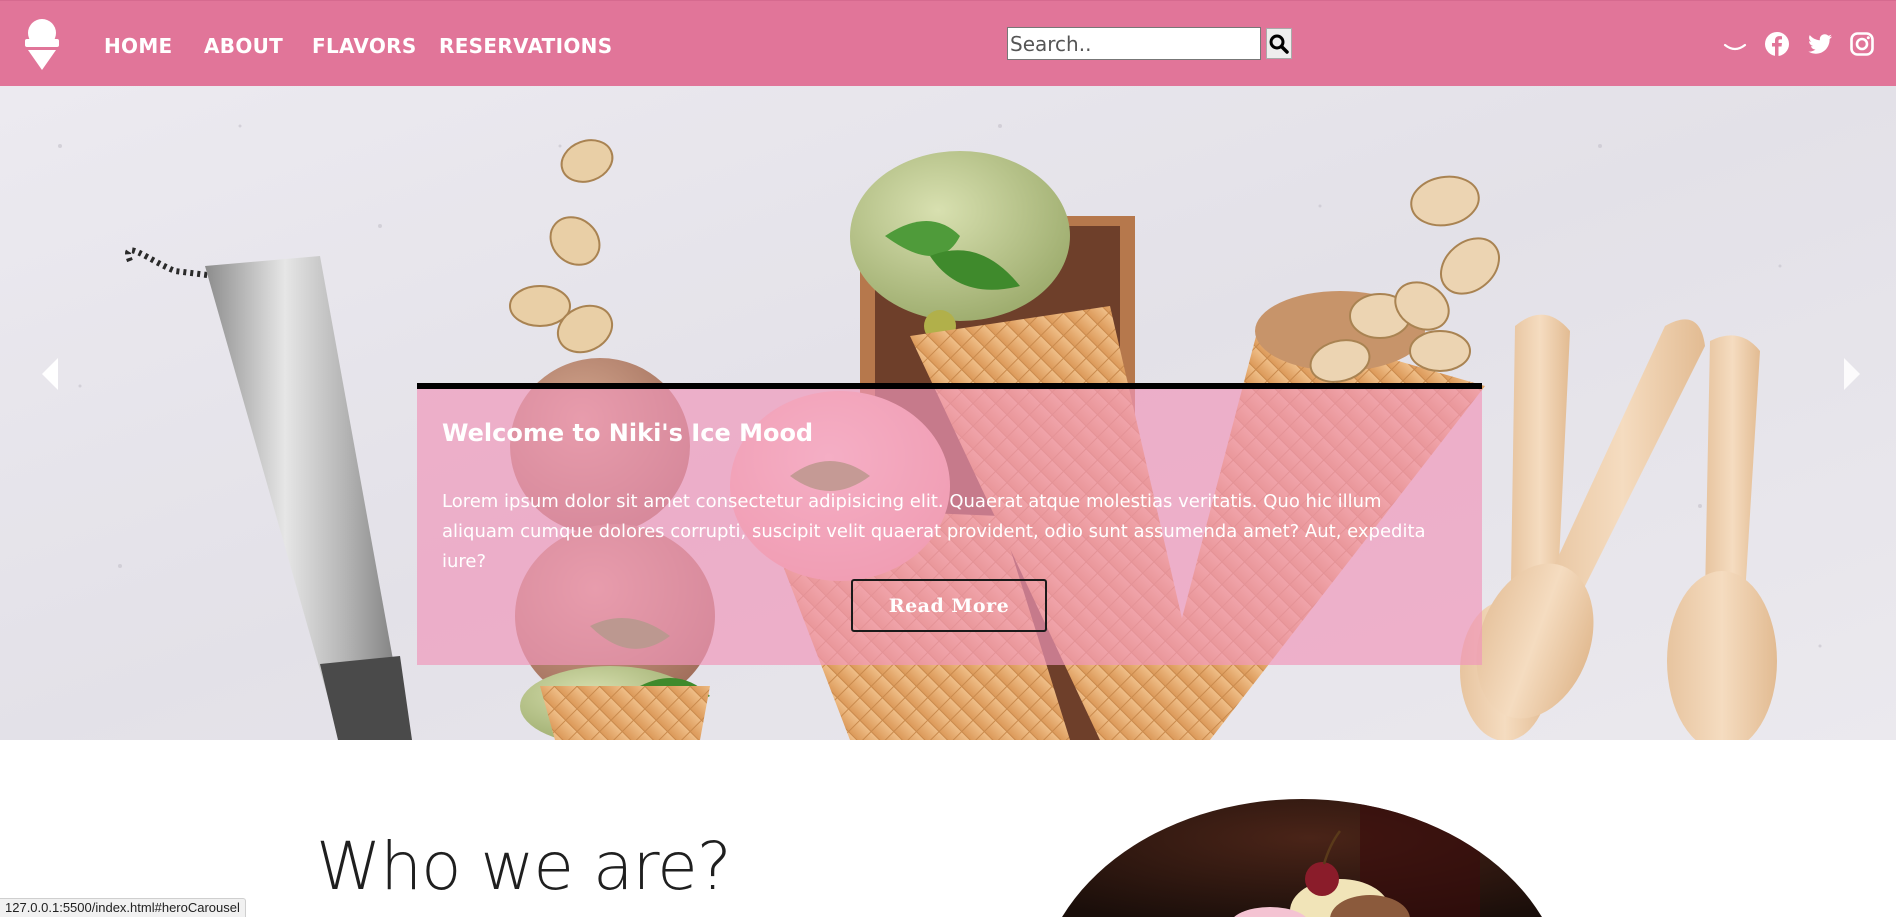 This screenshot has height=917, width=1896. Describe the element at coordinates (525, 46) in the screenshot. I see `nav-reservations-link: RESERVATIONS` at that location.